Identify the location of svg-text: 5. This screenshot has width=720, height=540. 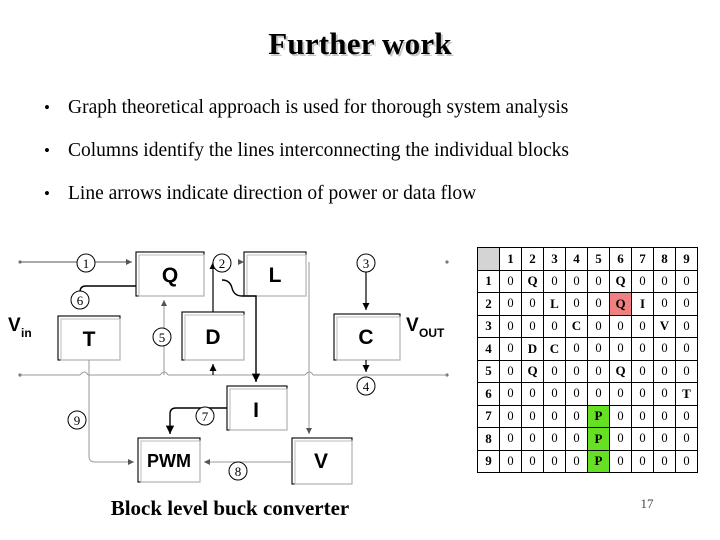
(162, 337).